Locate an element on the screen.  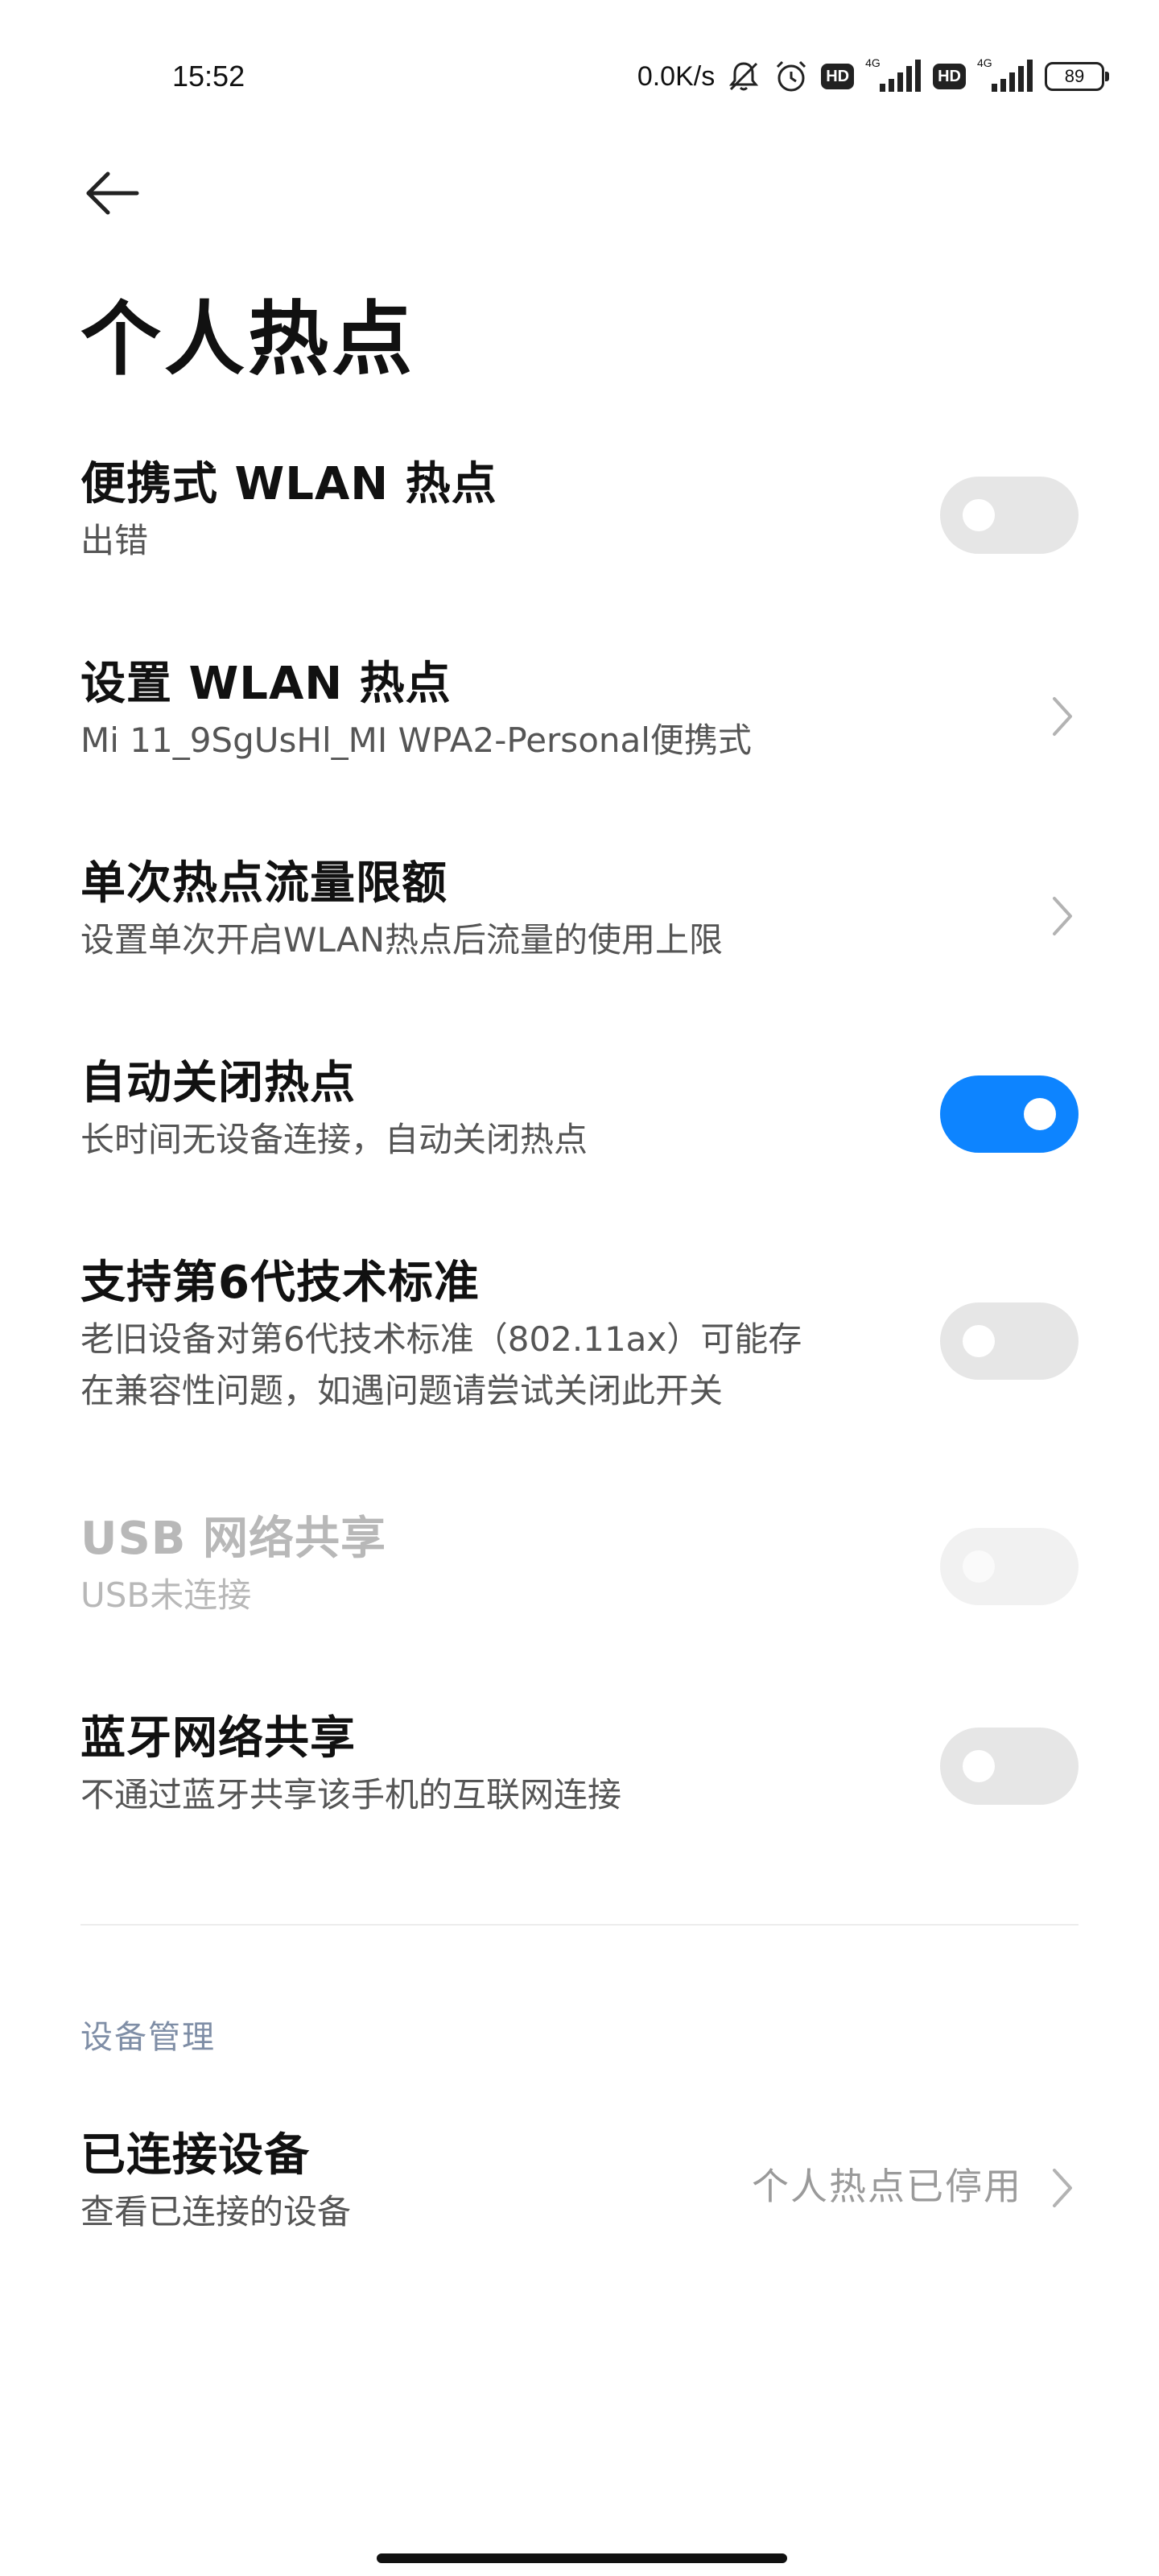
battery-icon: 89 is located at coordinates (1077, 76).